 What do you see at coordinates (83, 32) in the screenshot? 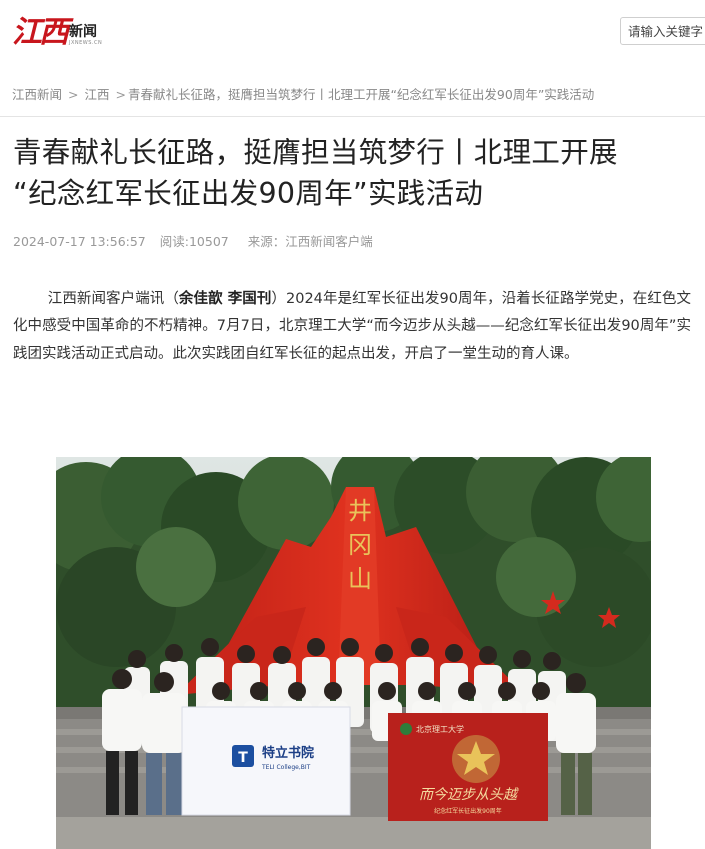
I see `logo-name: 新闻` at bounding box center [83, 32].